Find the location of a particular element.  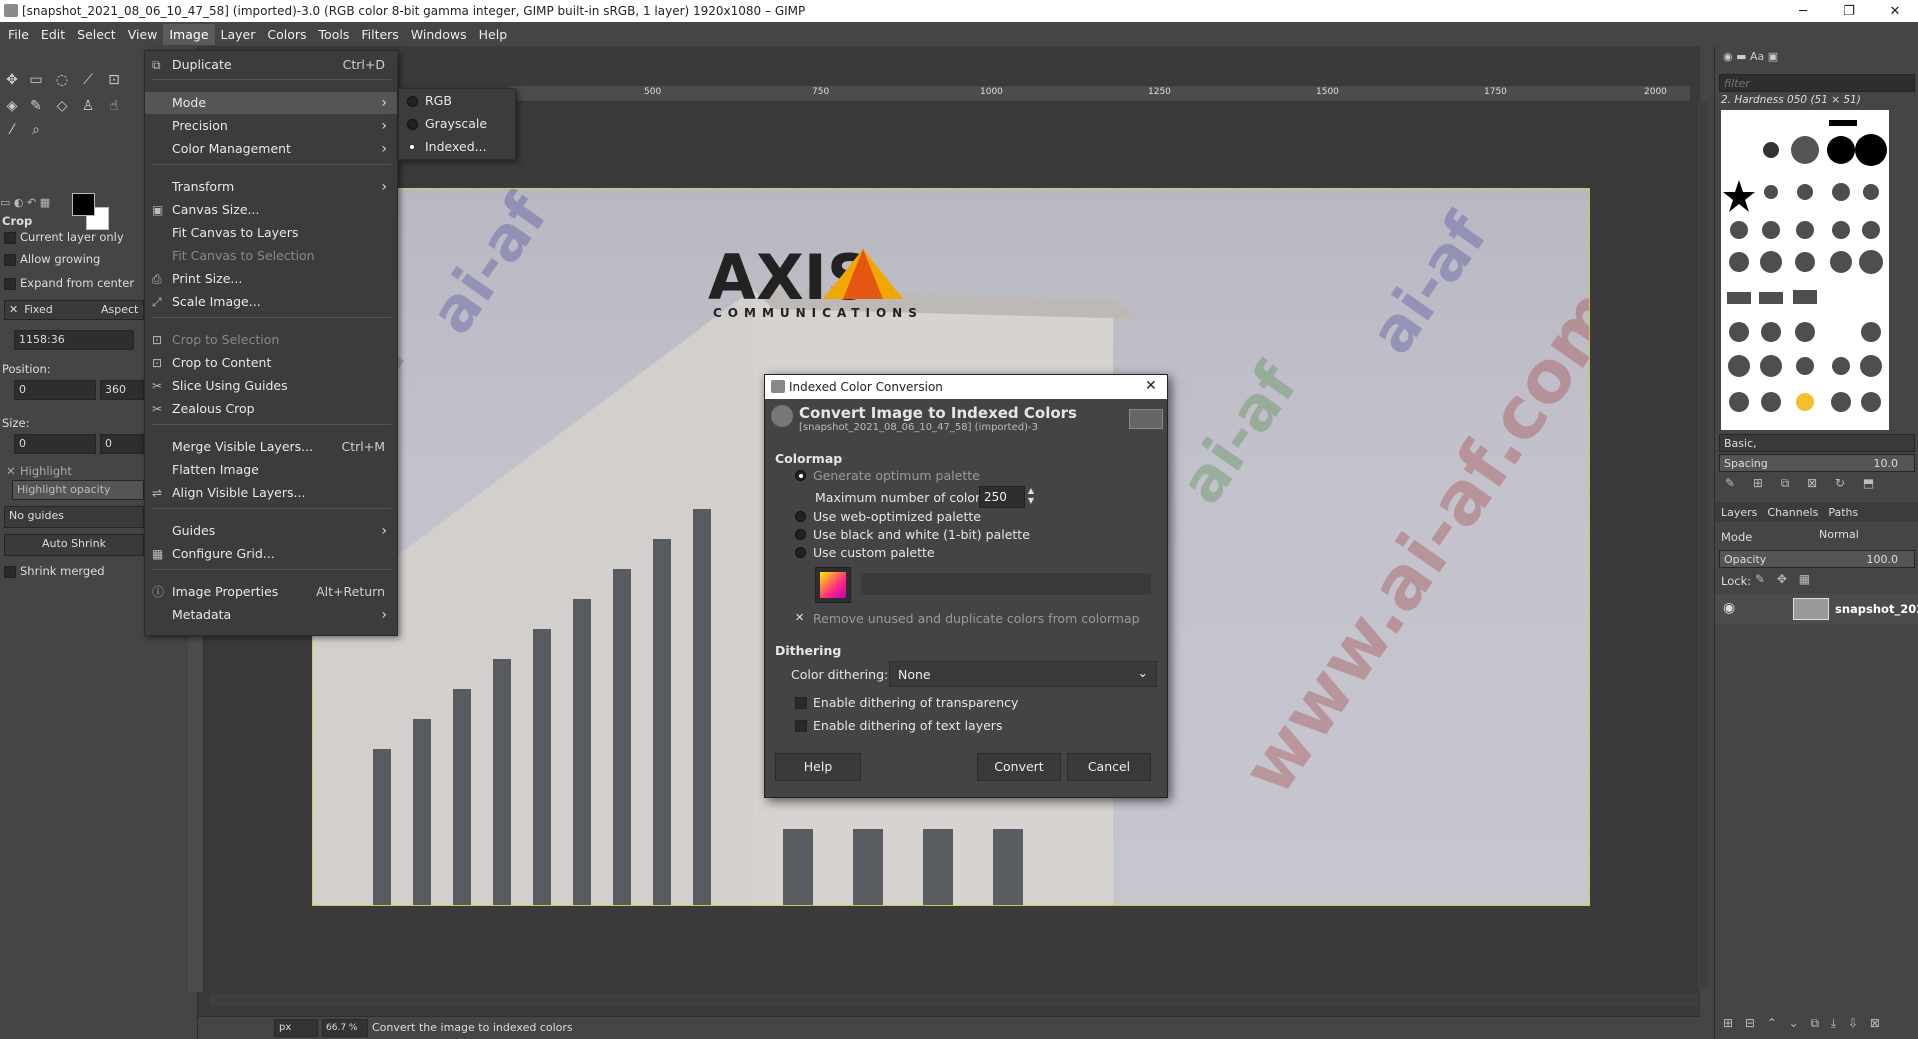

highlight-checkbox: ✕ is located at coordinates (11, 471).